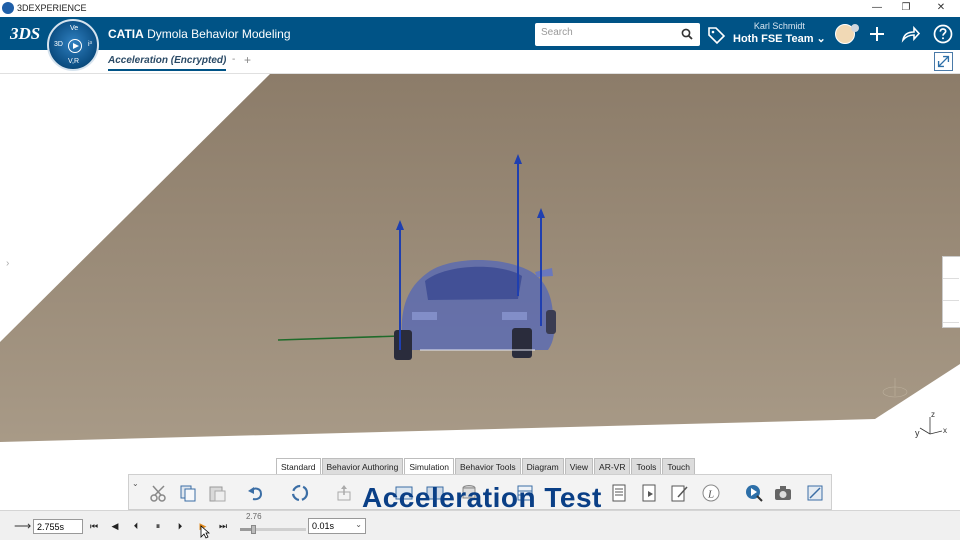 Image resolution: width=960 pixels, height=540 pixels. Describe the element at coordinates (52, 8) in the screenshot. I see `window-title: 3DEXPERIENCE` at that location.